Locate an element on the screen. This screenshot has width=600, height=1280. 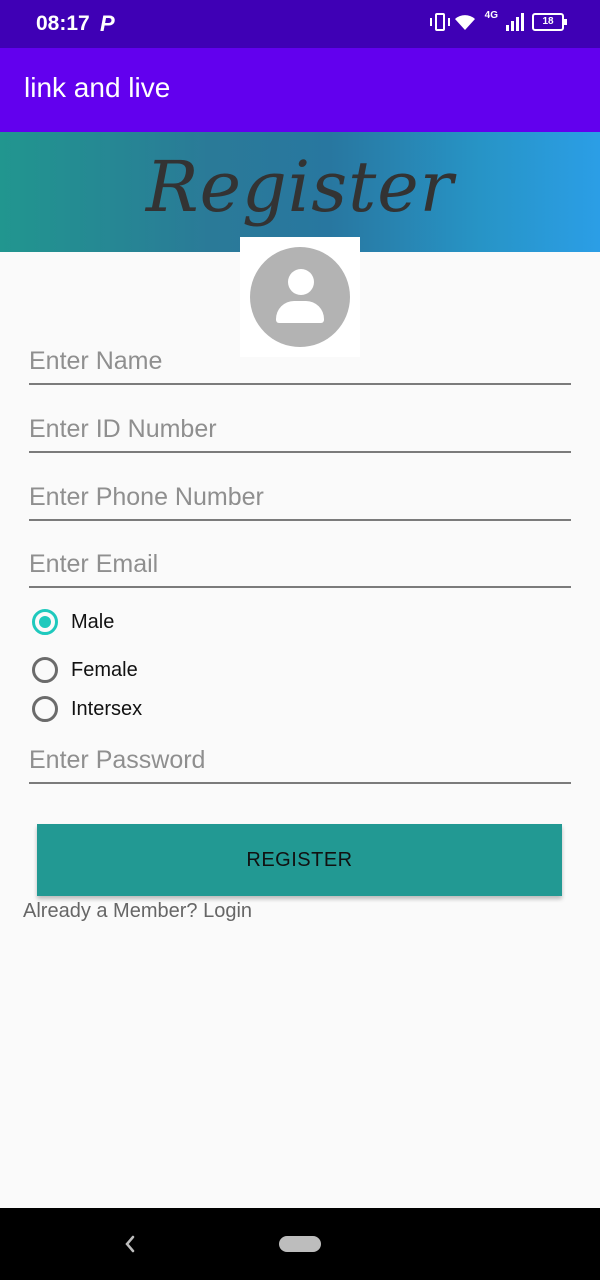
password-field-container is located at coordinates (300, 758).